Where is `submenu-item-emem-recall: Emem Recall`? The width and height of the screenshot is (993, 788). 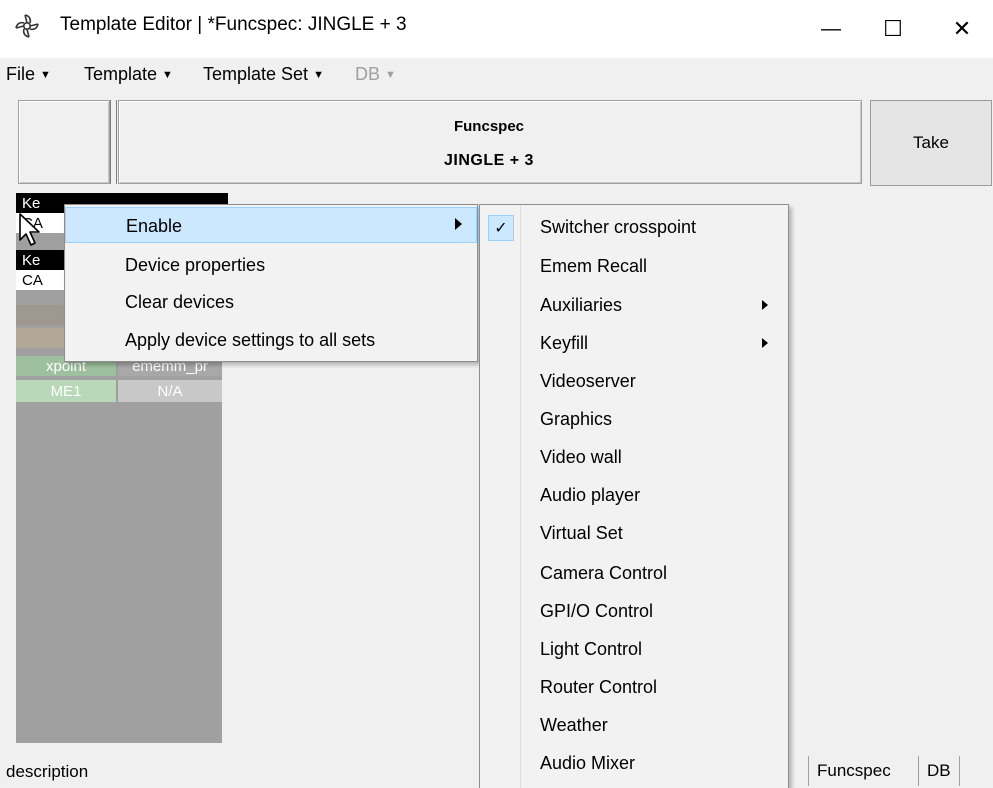
submenu-item-emem-recall: Emem Recall is located at coordinates (634, 266).